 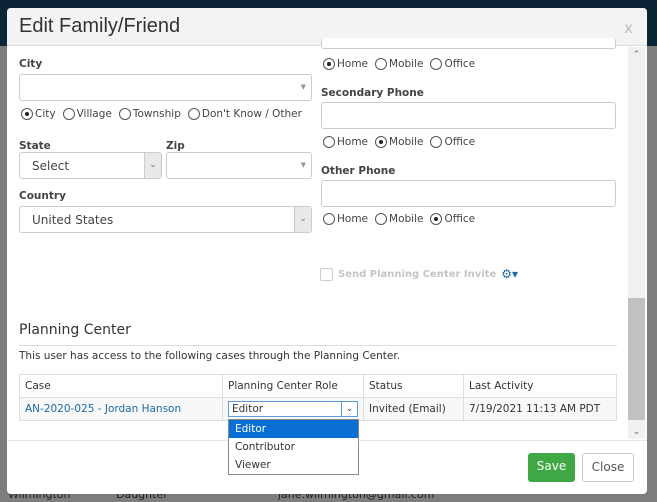 I want to click on zip-input: ▼, so click(x=239, y=165).